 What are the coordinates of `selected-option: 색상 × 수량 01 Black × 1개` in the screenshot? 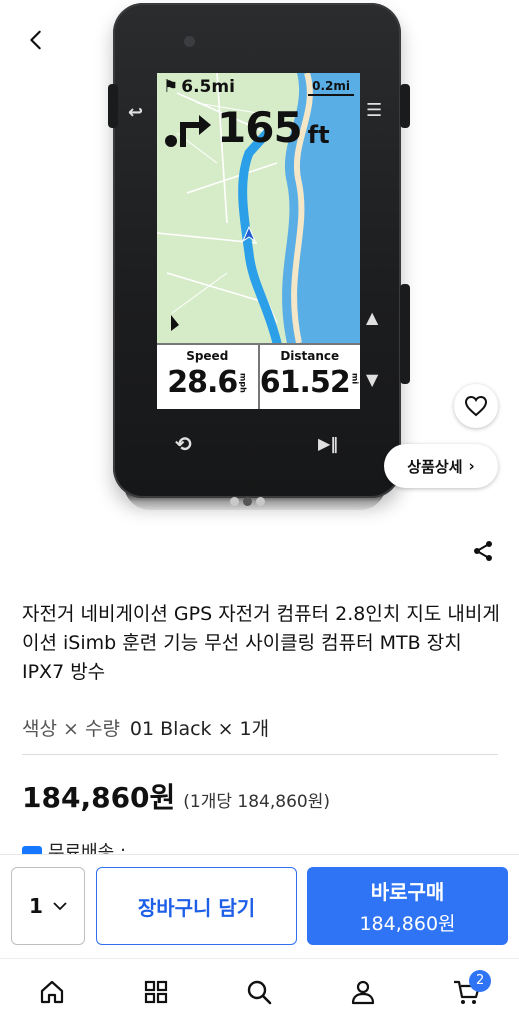 It's located at (145, 727).